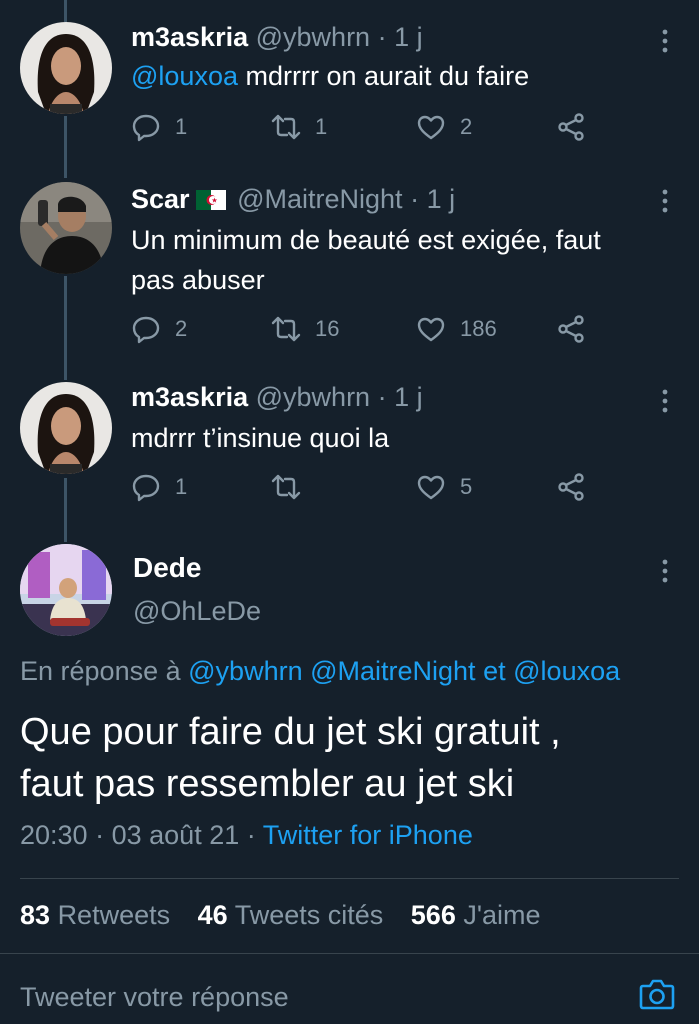 The image size is (699, 1024). What do you see at coordinates (494, 671) in the screenshot?
I see `replying-to-and: et` at bounding box center [494, 671].